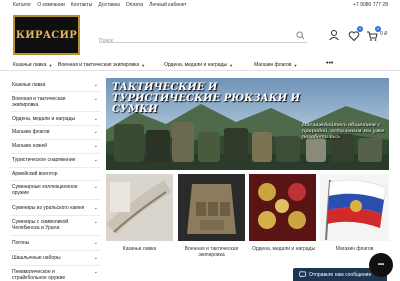 This screenshot has height=281, width=400. Describe the element at coordinates (31, 132) in the screenshot. I see `sidebar-item-label: Магазин флагов` at that location.